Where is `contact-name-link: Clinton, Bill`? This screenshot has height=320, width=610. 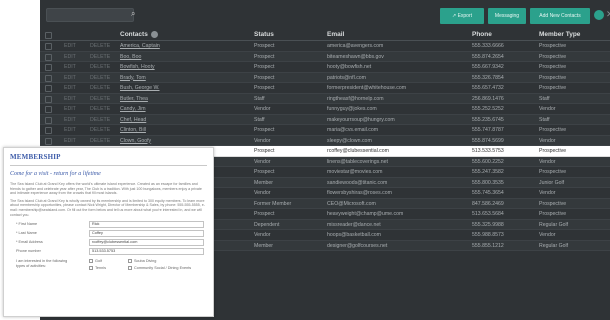
contact-name-link: Clinton, Bill is located at coordinates (170, 130).